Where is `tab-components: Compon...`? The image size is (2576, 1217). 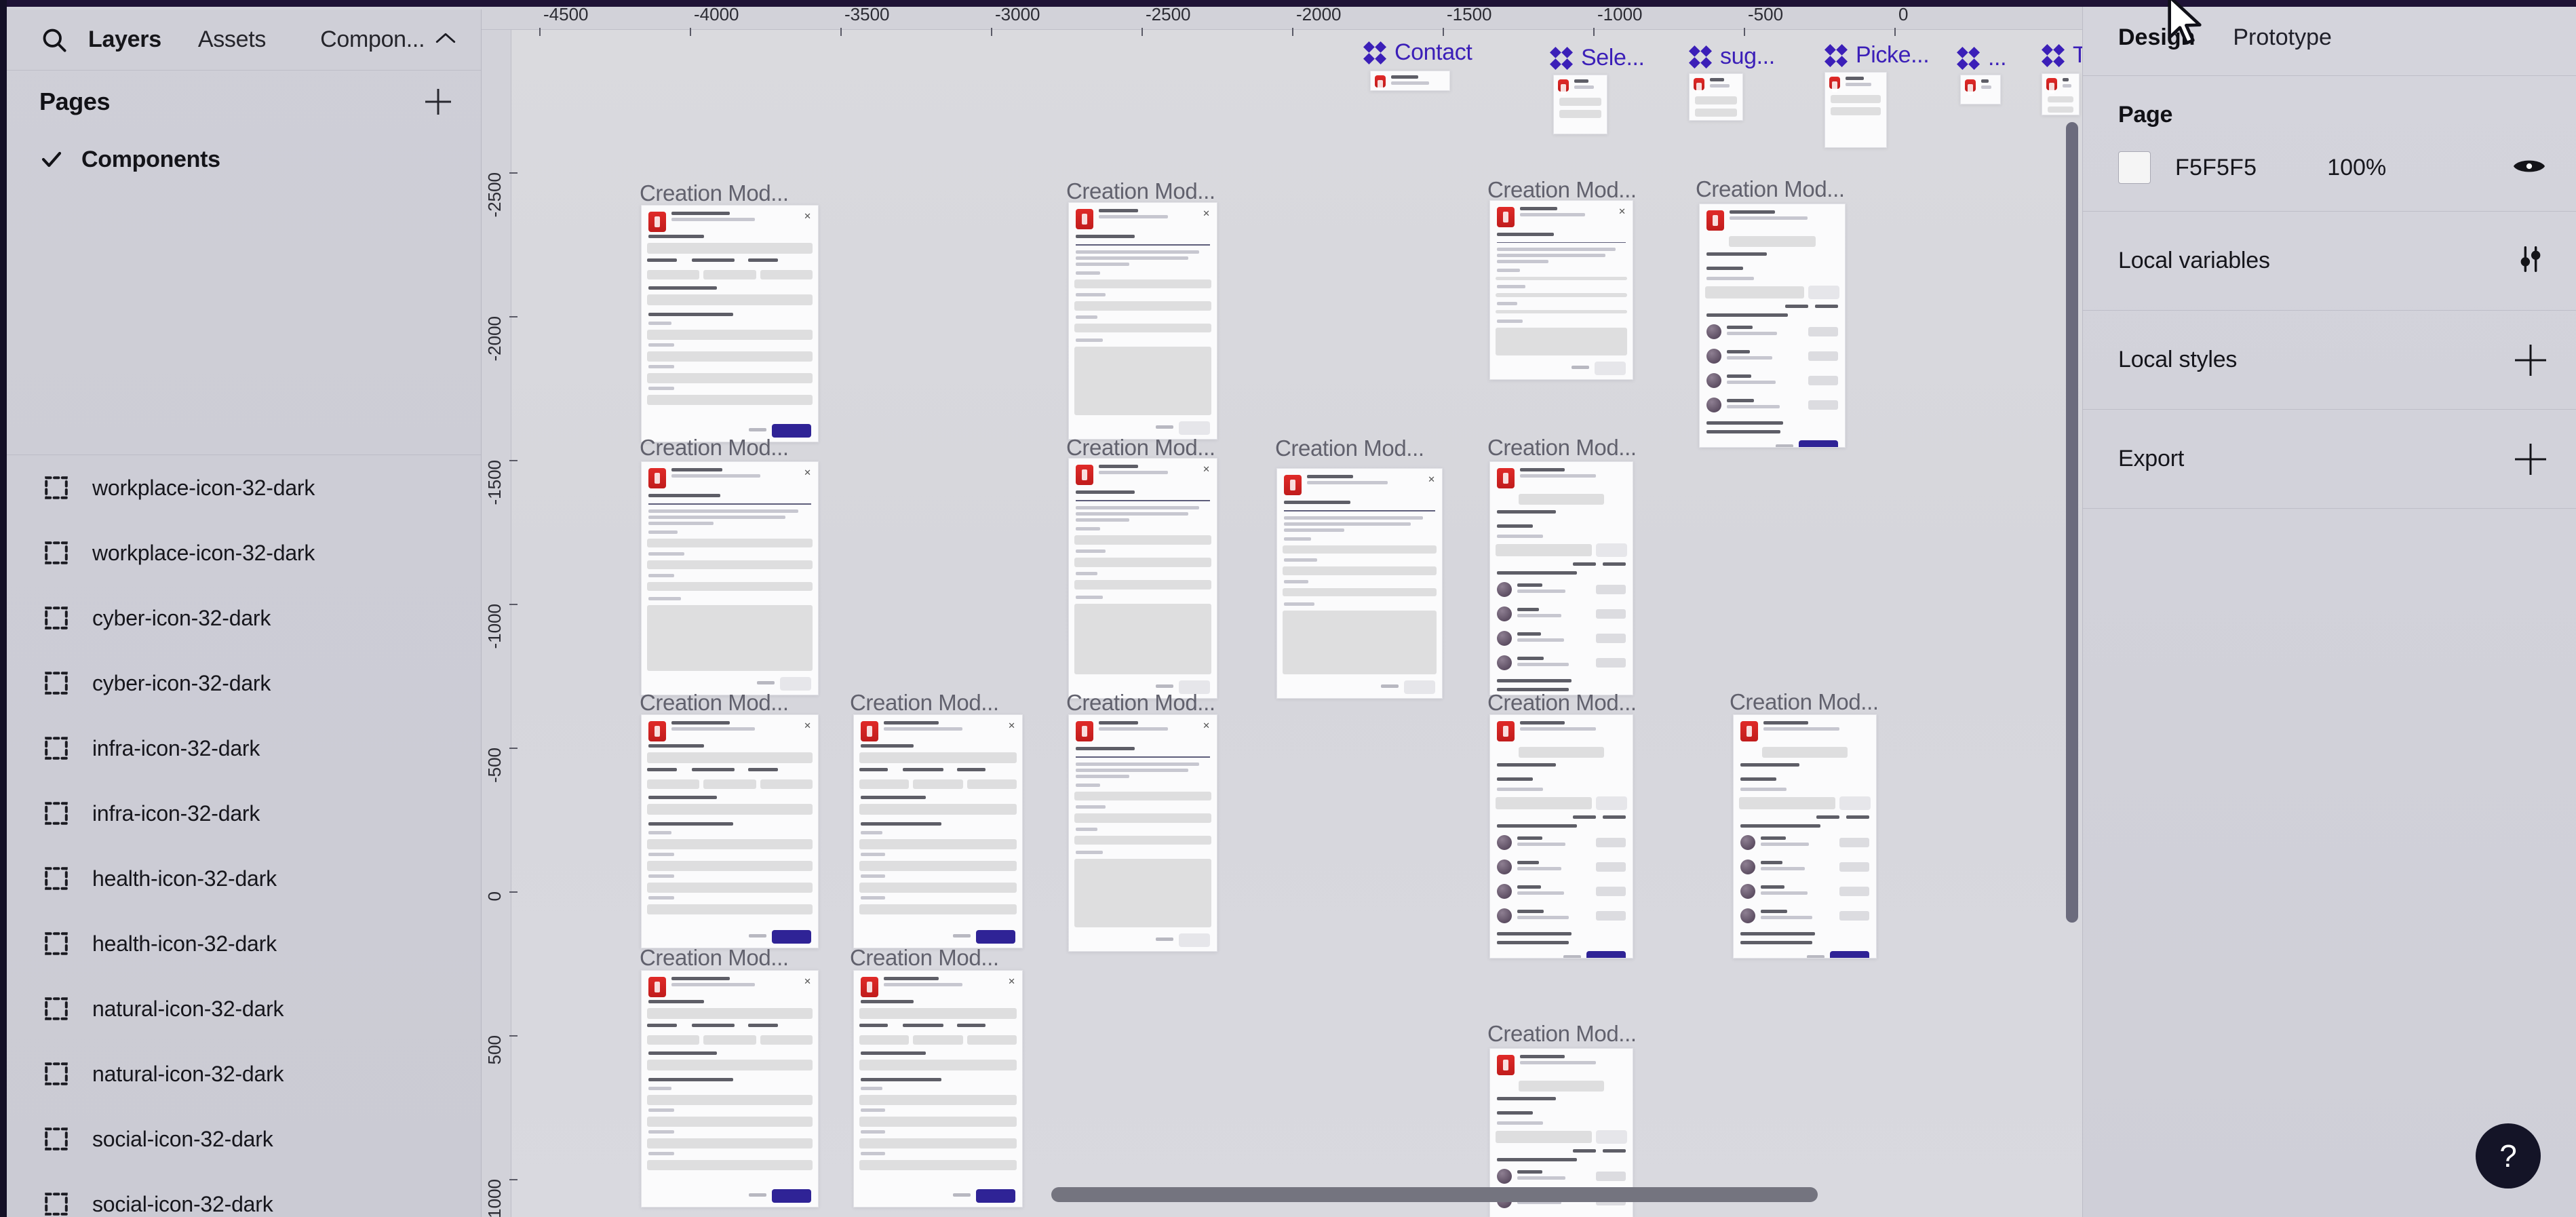
tab-components: Compon... is located at coordinates (372, 39).